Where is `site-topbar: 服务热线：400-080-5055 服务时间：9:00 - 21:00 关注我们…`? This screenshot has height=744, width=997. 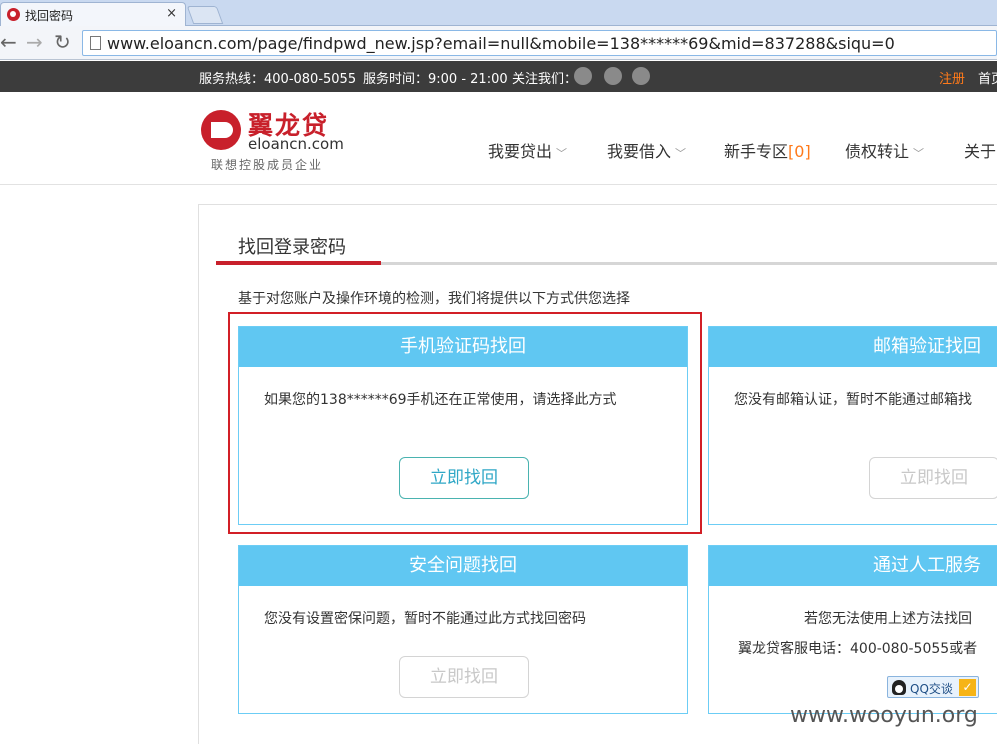 site-topbar: 服务热线：400-080-5055 服务时间：9:00 - 21:00 关注我们… is located at coordinates (498, 76).